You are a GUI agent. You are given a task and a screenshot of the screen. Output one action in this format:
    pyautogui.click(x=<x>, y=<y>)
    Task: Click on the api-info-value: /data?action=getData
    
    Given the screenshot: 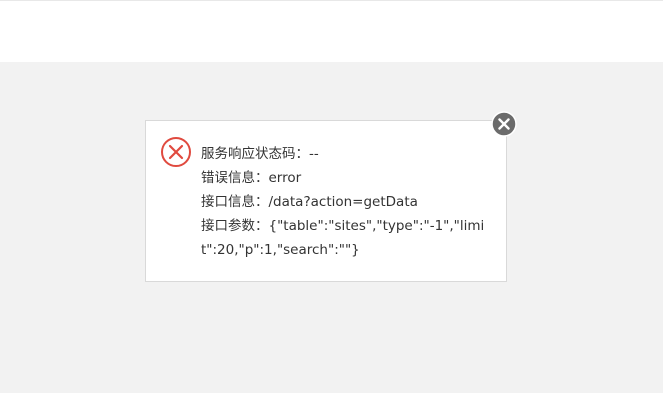 What is the action you would take?
    pyautogui.click(x=343, y=202)
    